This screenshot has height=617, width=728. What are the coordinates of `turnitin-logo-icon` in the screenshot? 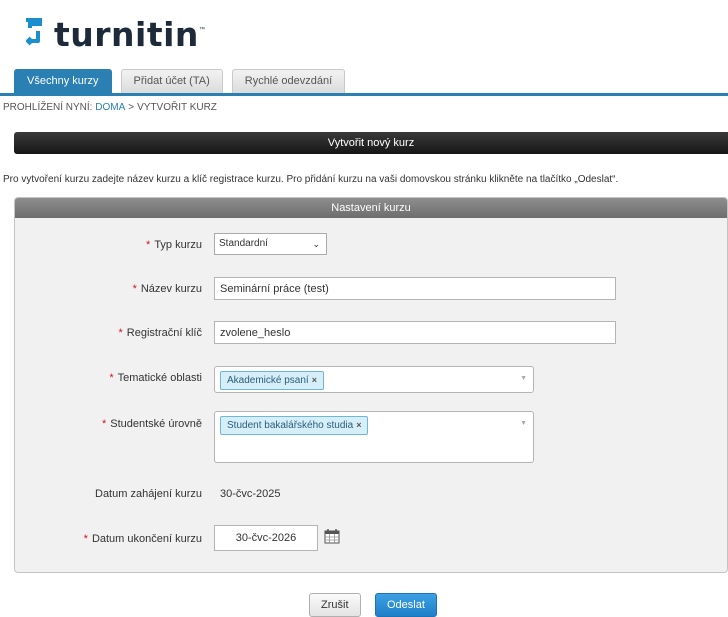 It's located at (34, 32).